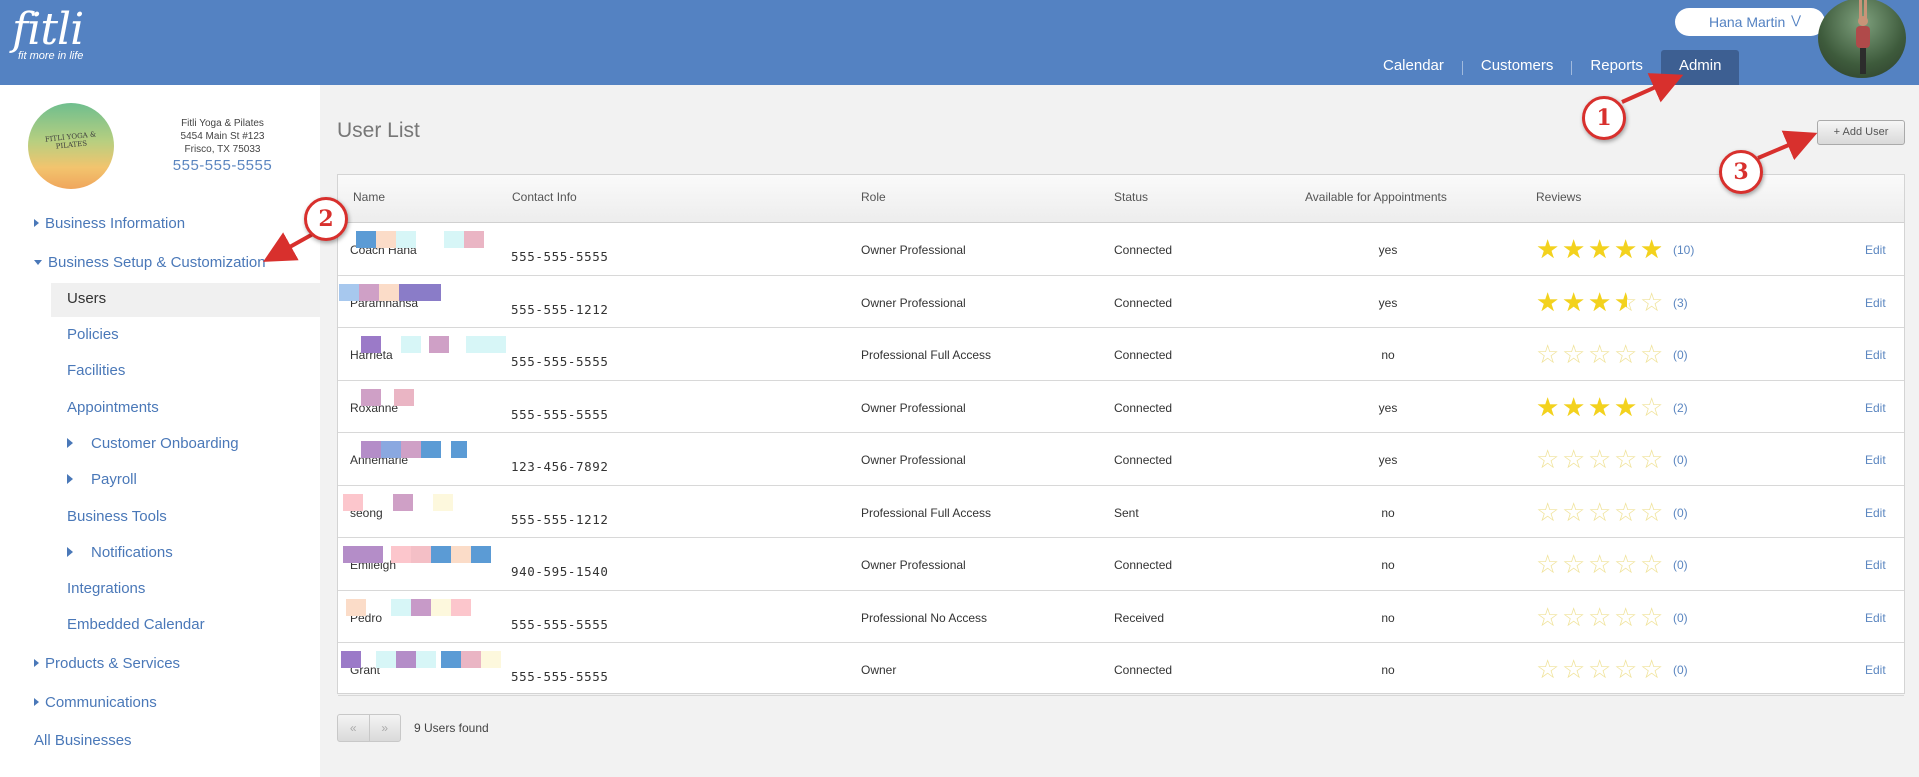 This screenshot has width=1919, height=777. What do you see at coordinates (120, 552) in the screenshot?
I see `sidebar-item-notifications: Notifications` at bounding box center [120, 552].